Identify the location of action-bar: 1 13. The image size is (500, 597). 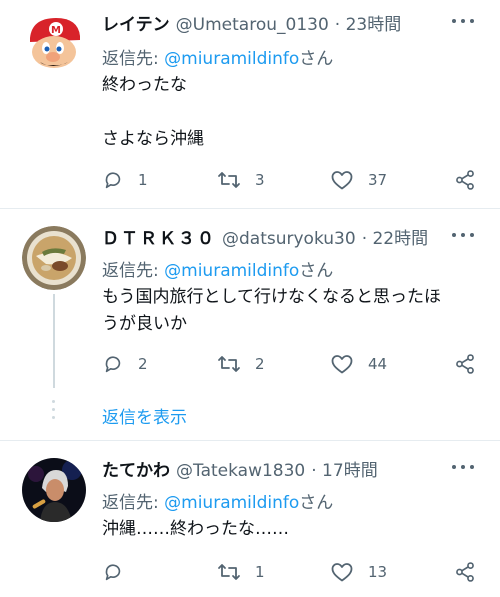
(292, 572).